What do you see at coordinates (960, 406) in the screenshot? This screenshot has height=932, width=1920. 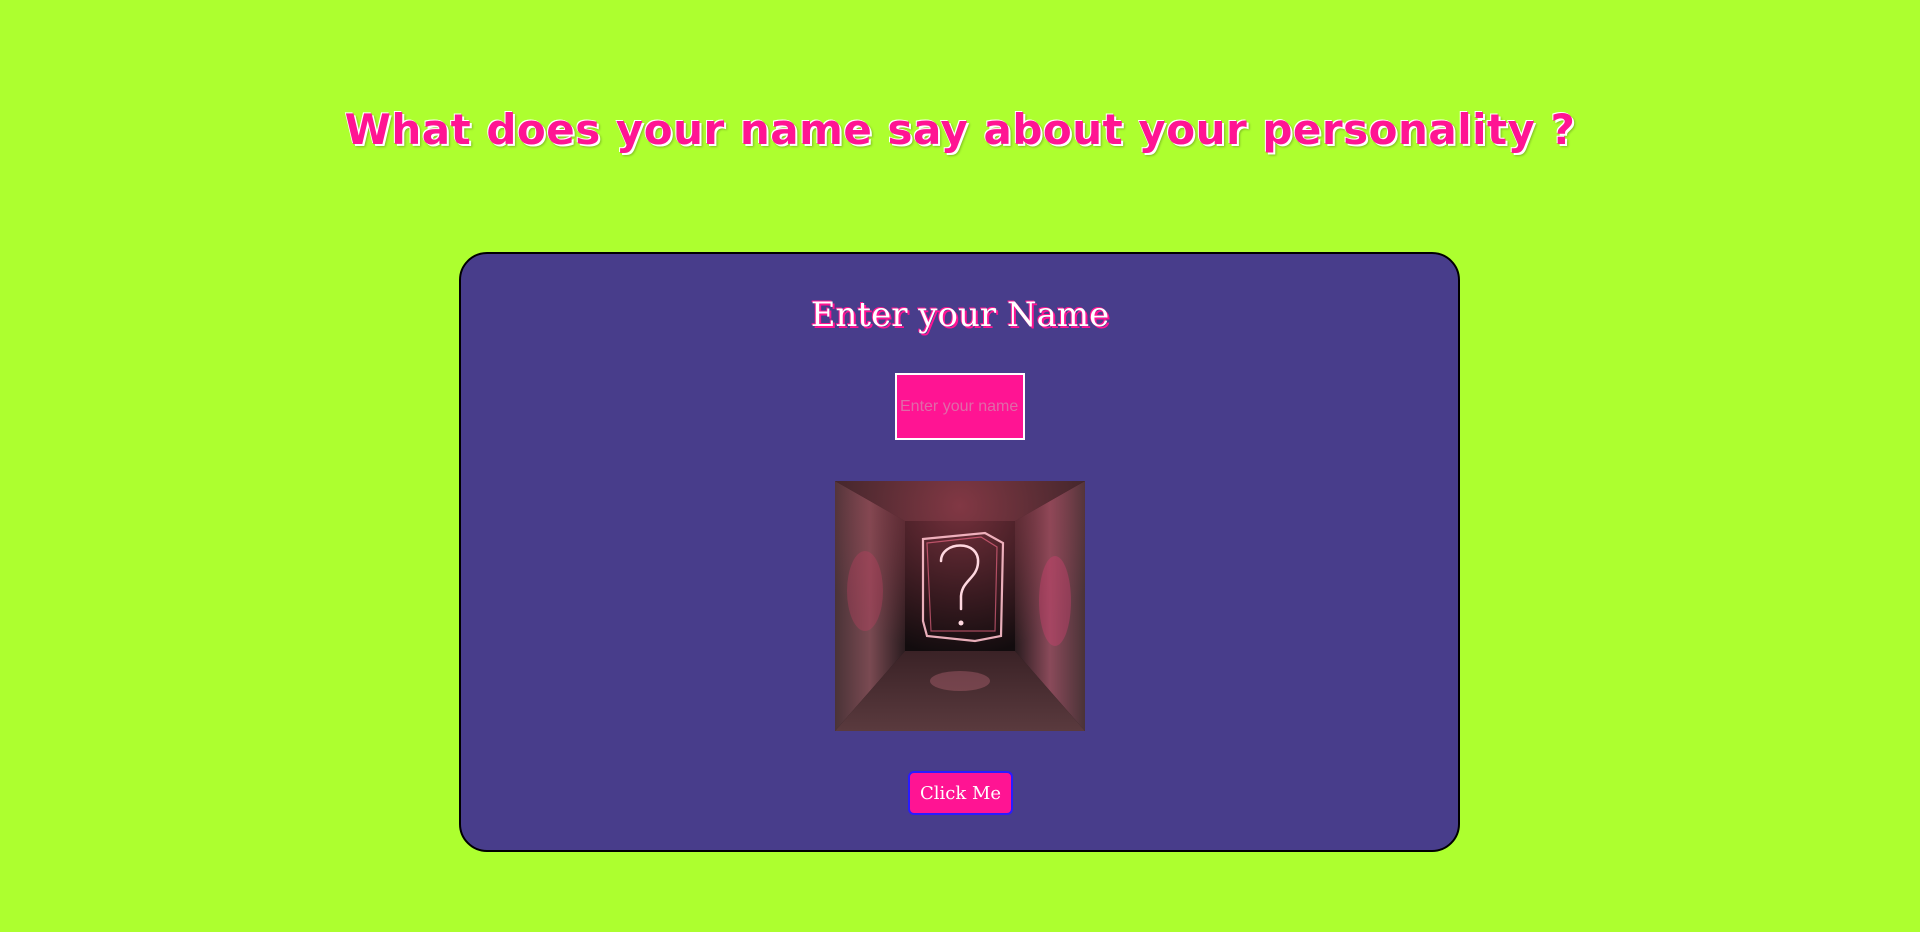 I see `name-input` at bounding box center [960, 406].